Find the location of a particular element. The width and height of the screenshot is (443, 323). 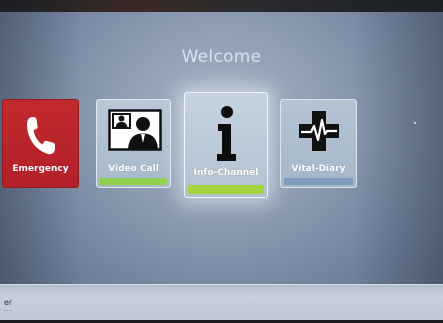

info-channel-status-bar is located at coordinates (226, 189).